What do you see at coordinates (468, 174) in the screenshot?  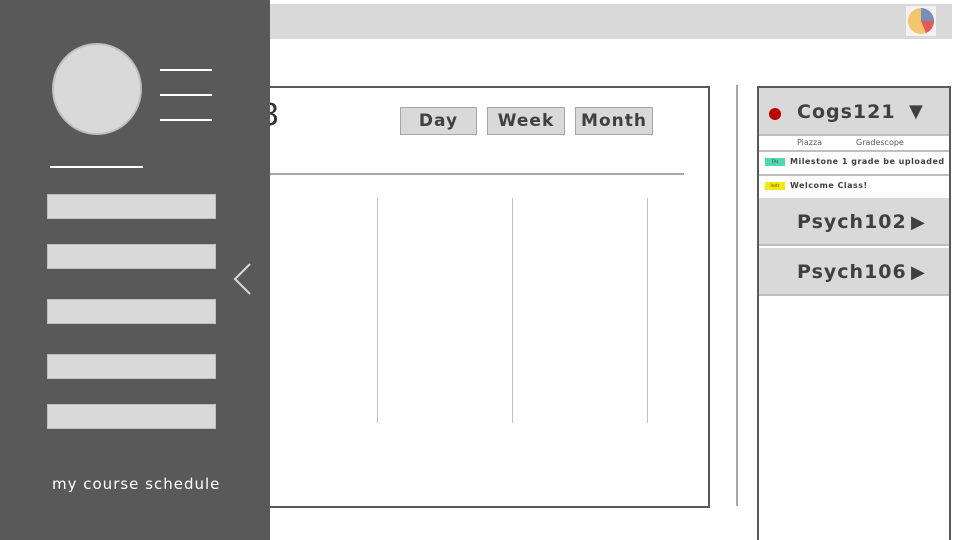 I see `calendar-header-divider` at bounding box center [468, 174].